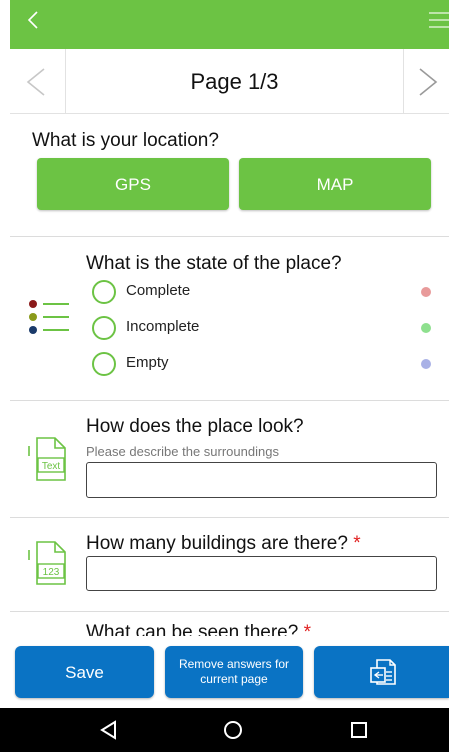 Image resolution: width=449 pixels, height=752 pixels. Describe the element at coordinates (158, 290) in the screenshot. I see `radio-label: Complete` at that location.